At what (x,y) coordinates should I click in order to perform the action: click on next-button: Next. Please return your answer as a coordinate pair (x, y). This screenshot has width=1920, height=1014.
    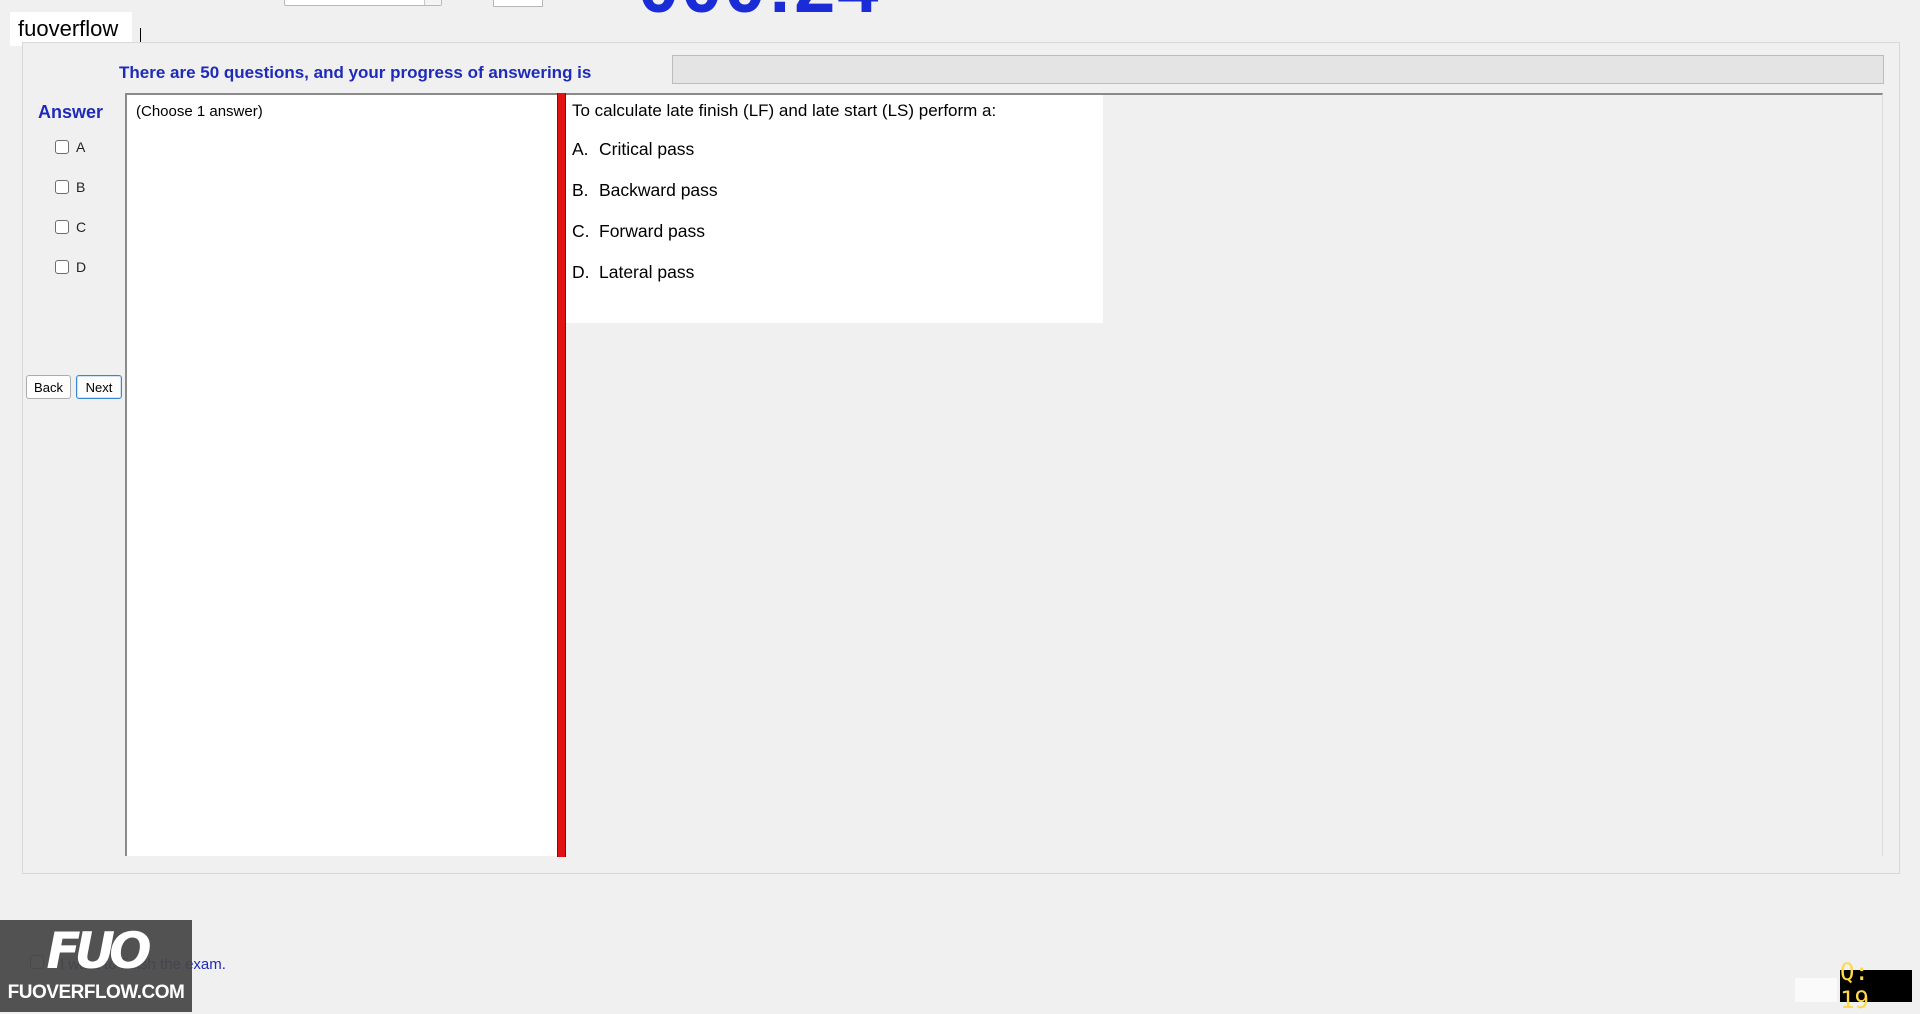
    Looking at the image, I should click on (99, 387).